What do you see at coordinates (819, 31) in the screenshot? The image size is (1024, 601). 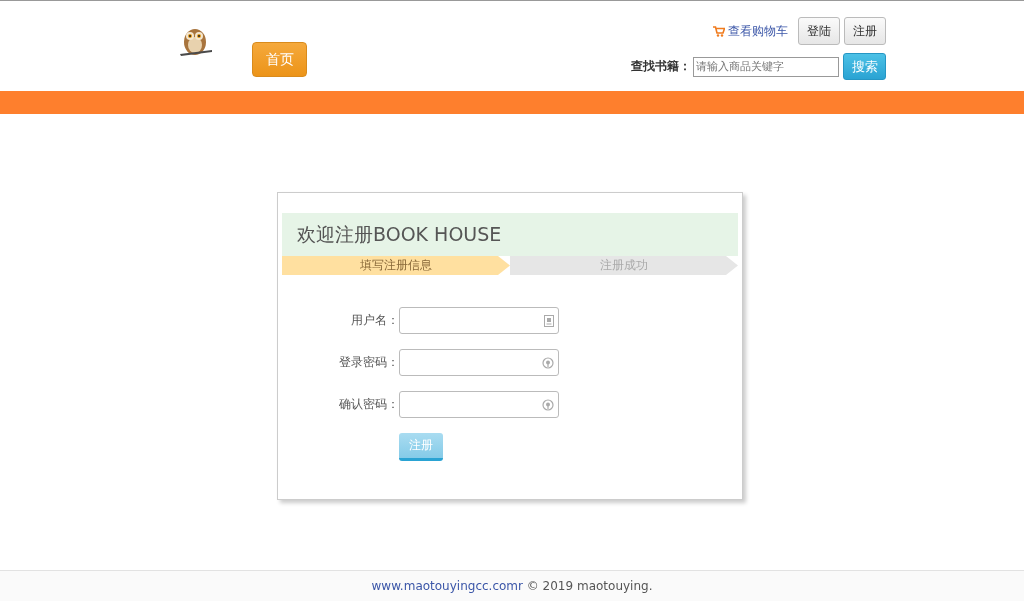 I see `login-button: 登陆` at bounding box center [819, 31].